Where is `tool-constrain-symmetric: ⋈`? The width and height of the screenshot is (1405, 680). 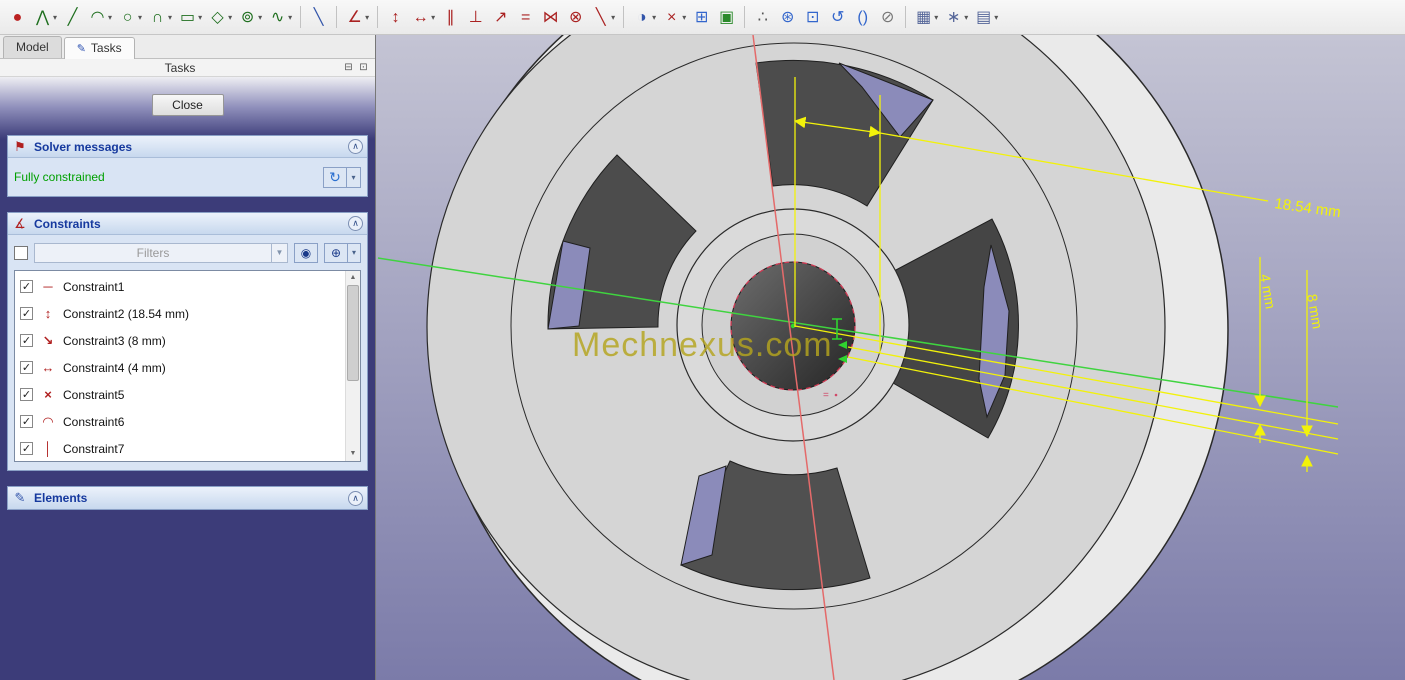
tool-constrain-symmetric: ⋈ is located at coordinates (550, 17).